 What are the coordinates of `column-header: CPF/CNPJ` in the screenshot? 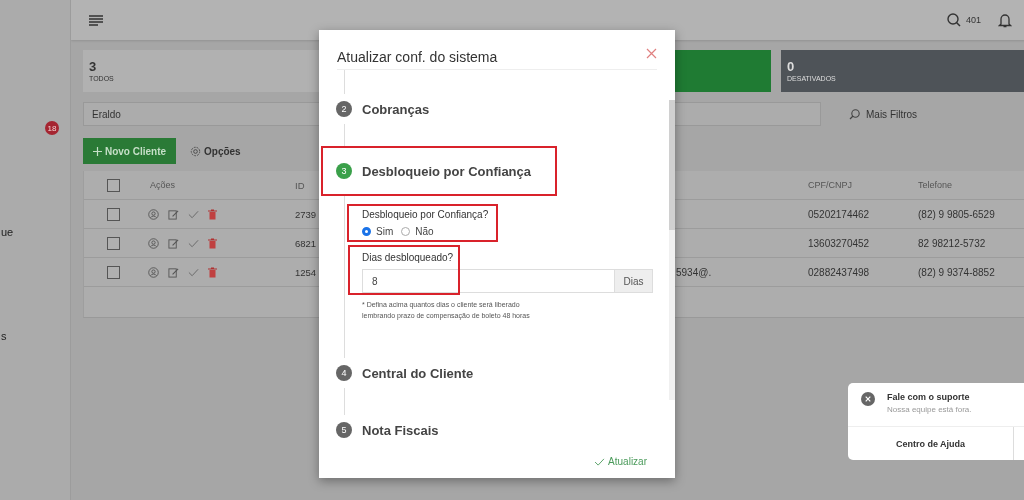 It's located at (830, 185).